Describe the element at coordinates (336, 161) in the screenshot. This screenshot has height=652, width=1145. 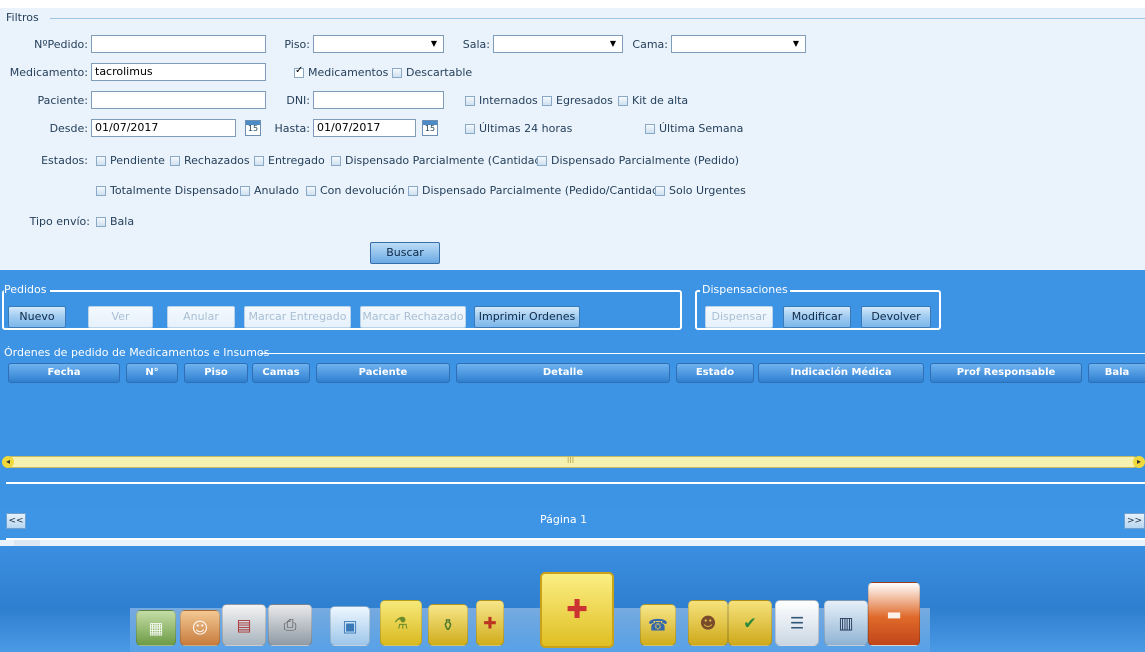
I see `estado-disp-parcial-cantidad-checkbox` at that location.